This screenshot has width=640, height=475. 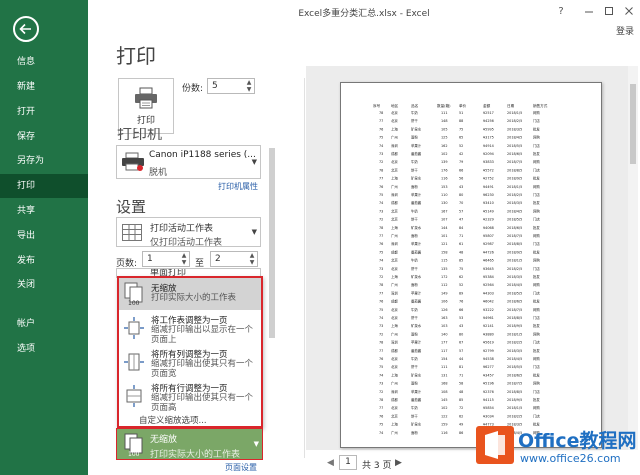 I want to click on login-link: 登录, so click(x=625, y=30).